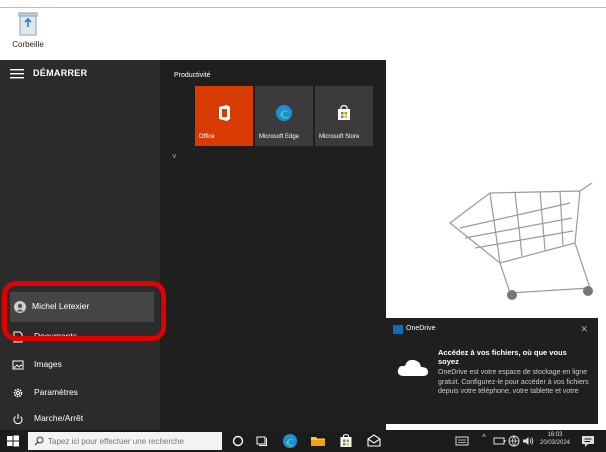 This screenshot has height=452, width=606. I want to click on recycle-bin-label: Corbeille, so click(28, 44).